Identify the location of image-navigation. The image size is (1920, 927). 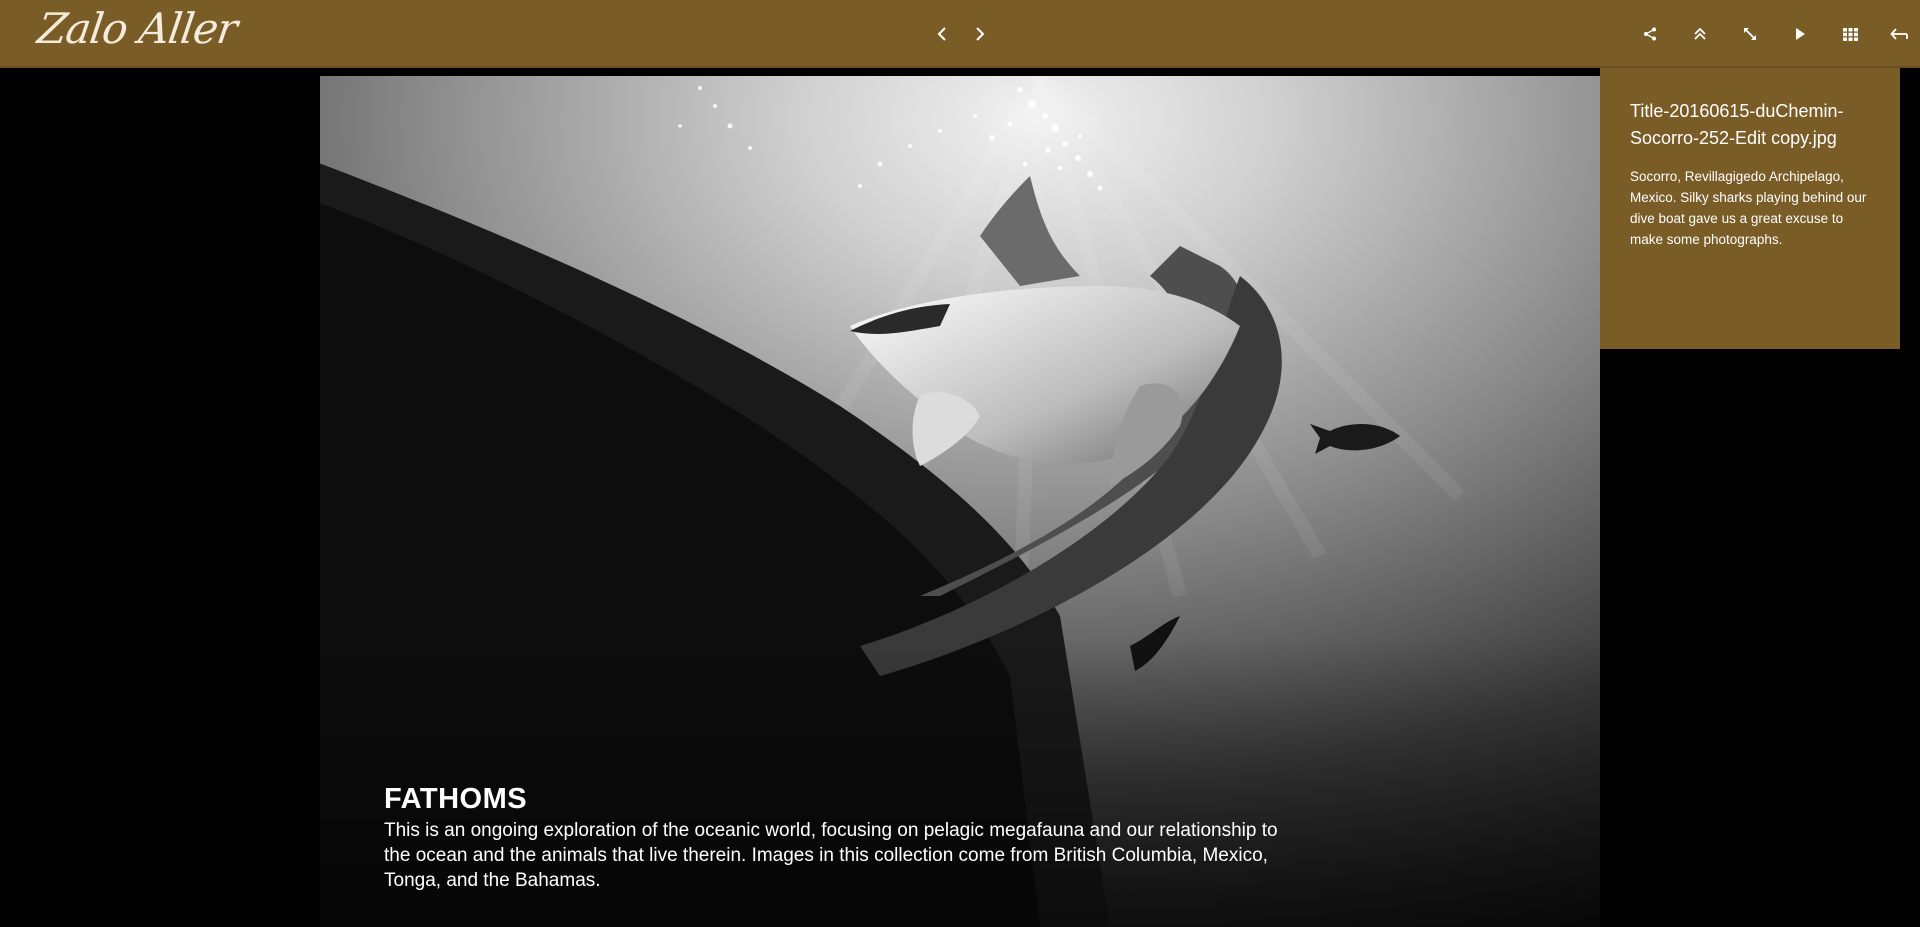
(961, 34).